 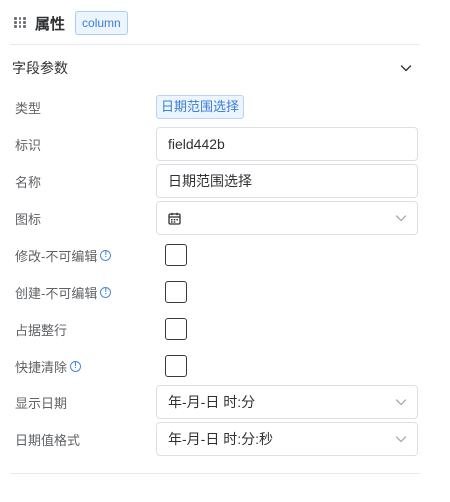 What do you see at coordinates (287, 181) in the screenshot?
I see `name-input: 日期范围选择` at bounding box center [287, 181].